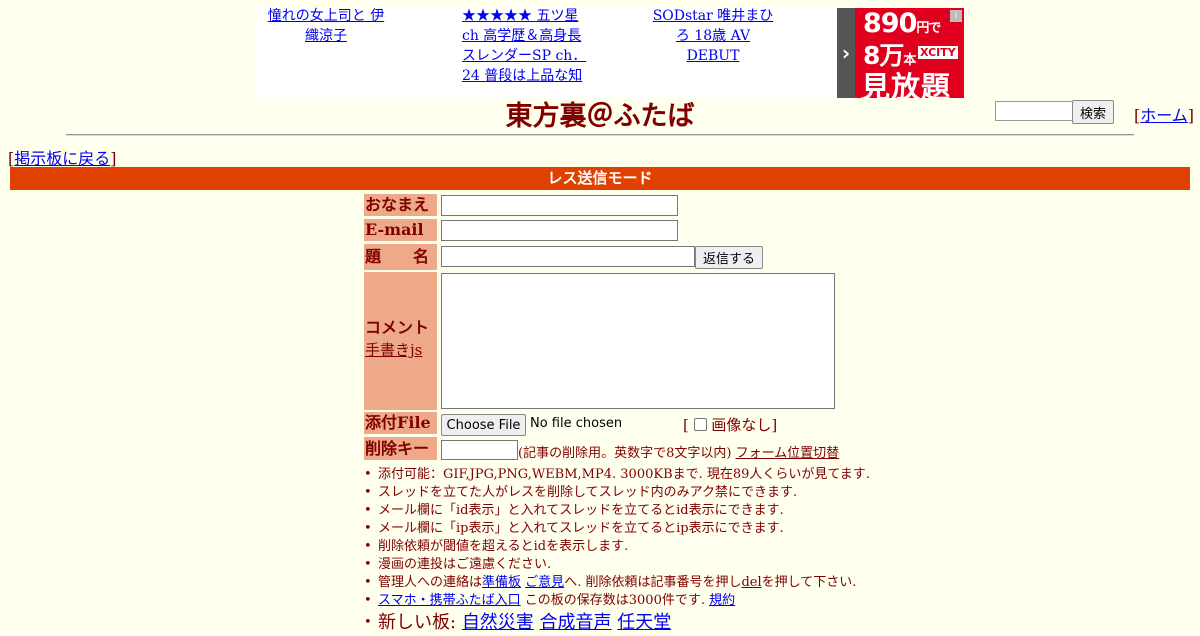 The height and width of the screenshot is (636, 1200). What do you see at coordinates (616, 529) in the screenshot?
I see `list-item: メール欄に「ip表示」と入れてスレッドを立てるとip表示にできます.` at bounding box center [616, 529].